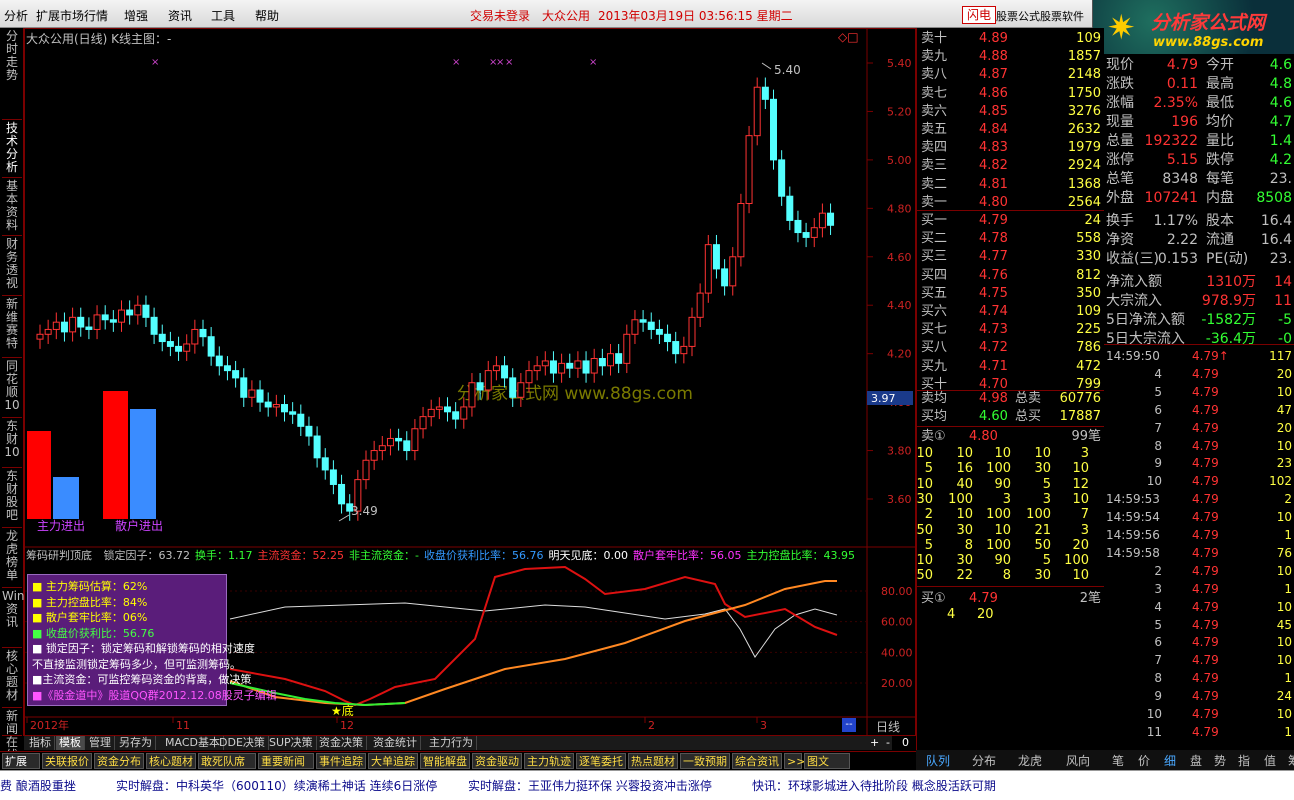  Describe the element at coordinates (1291, 760) in the screenshot. I see `right-tab-11: 筹` at that location.